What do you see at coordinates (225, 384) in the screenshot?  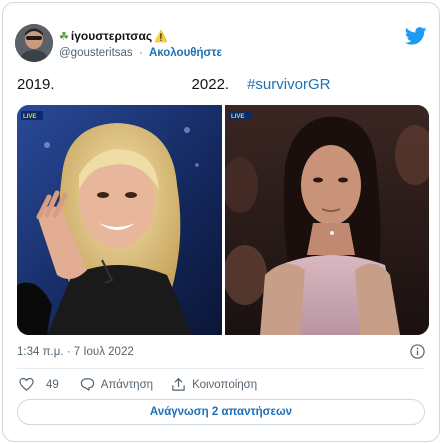 I see `share-label: Κοινοποίηση` at bounding box center [225, 384].